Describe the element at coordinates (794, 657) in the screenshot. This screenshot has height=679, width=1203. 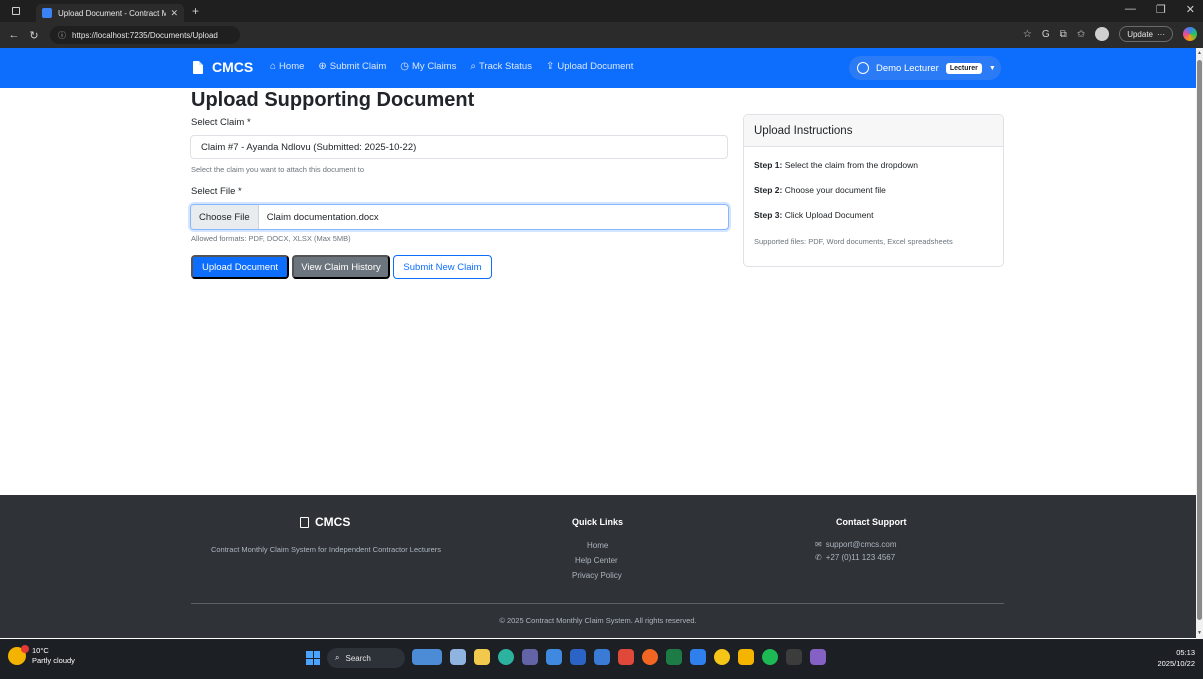
I see `terminal-icon` at that location.